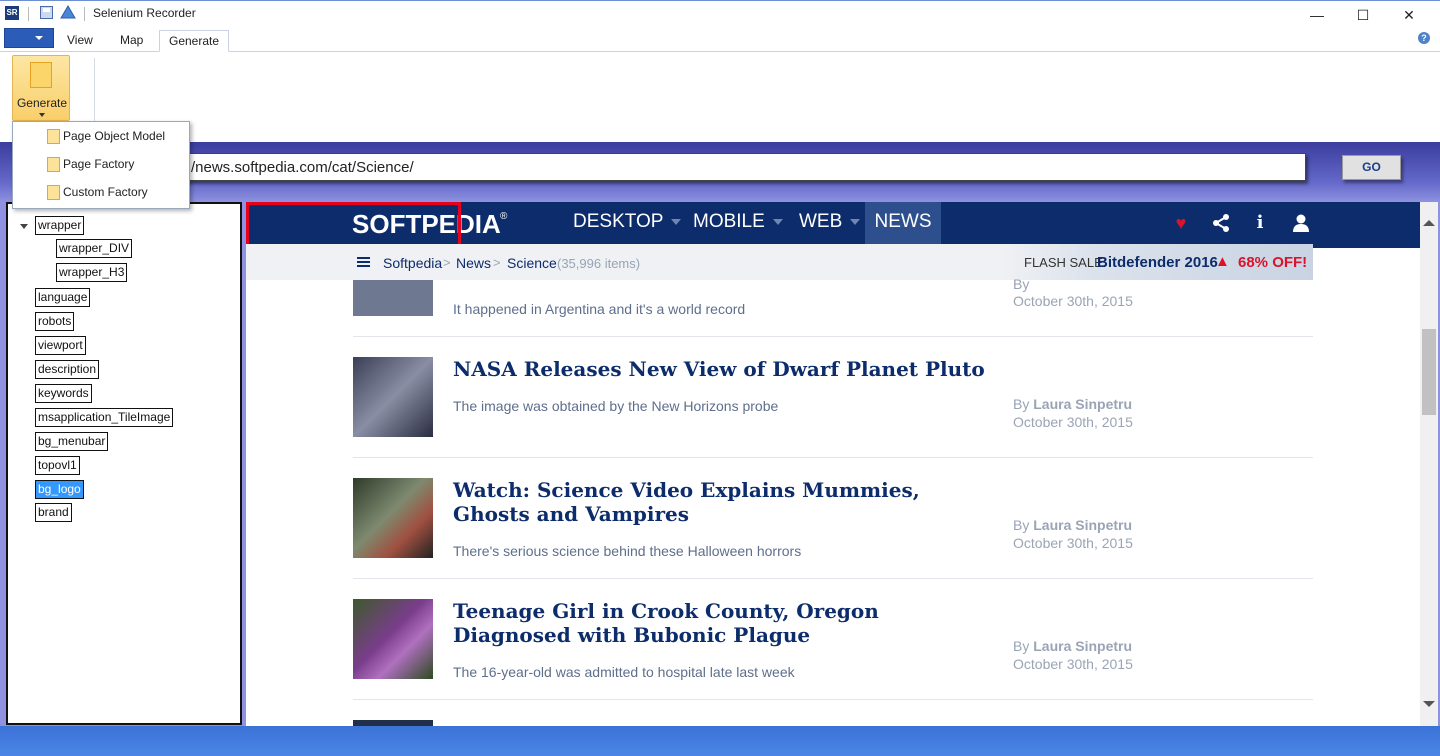 The width and height of the screenshot is (1440, 756). I want to click on tree-node-keywords: keywords, so click(63, 393).